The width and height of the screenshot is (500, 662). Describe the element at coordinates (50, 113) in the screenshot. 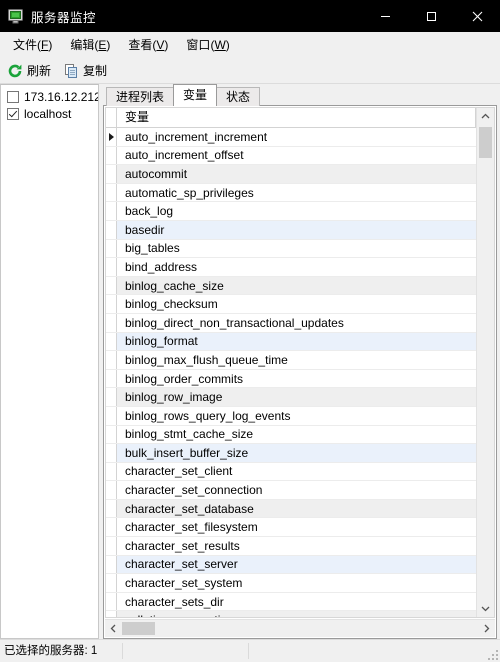

I see `server-list-item-2: localhost` at that location.